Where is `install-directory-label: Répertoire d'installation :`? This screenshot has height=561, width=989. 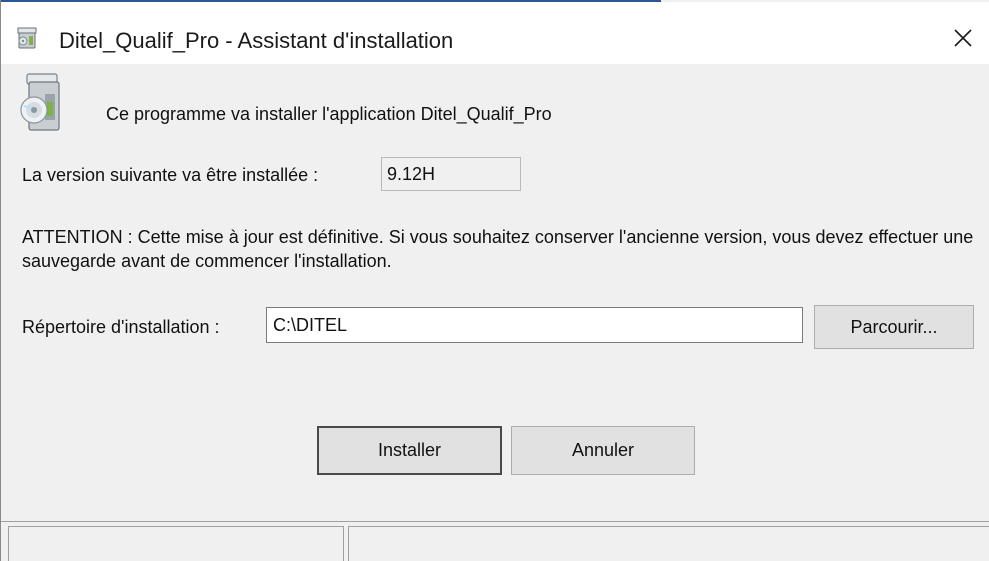 install-directory-label: Répertoire d'installation : is located at coordinates (121, 327).